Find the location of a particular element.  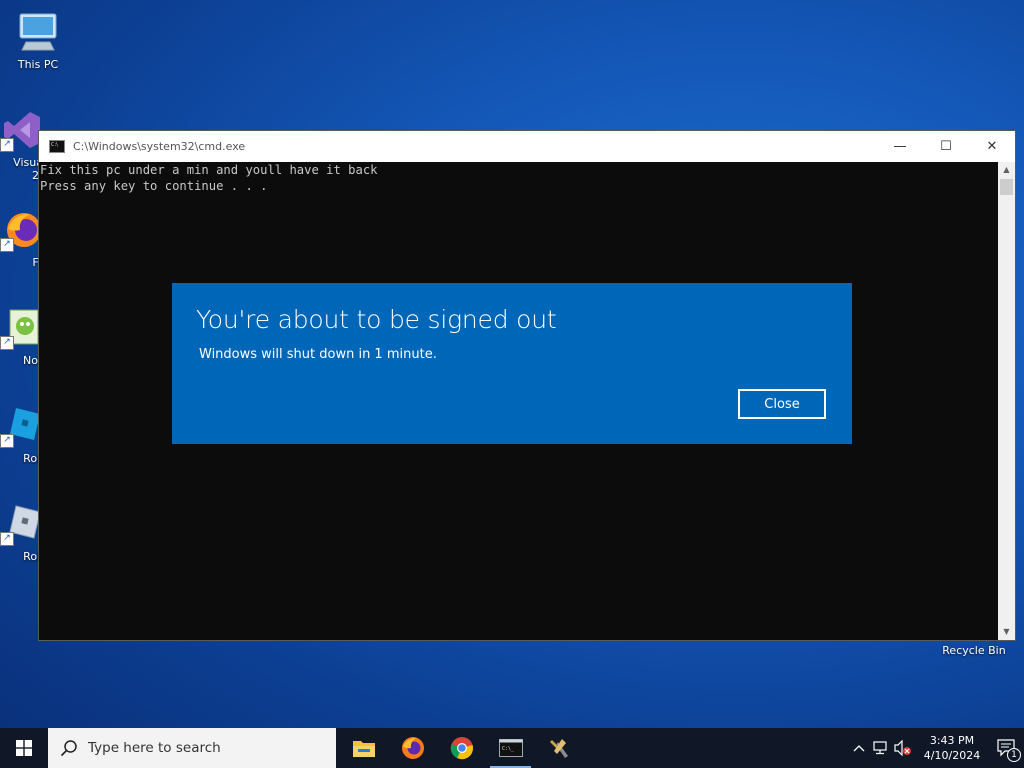

desktop-icon-label: This PC is located at coordinates (38, 64).